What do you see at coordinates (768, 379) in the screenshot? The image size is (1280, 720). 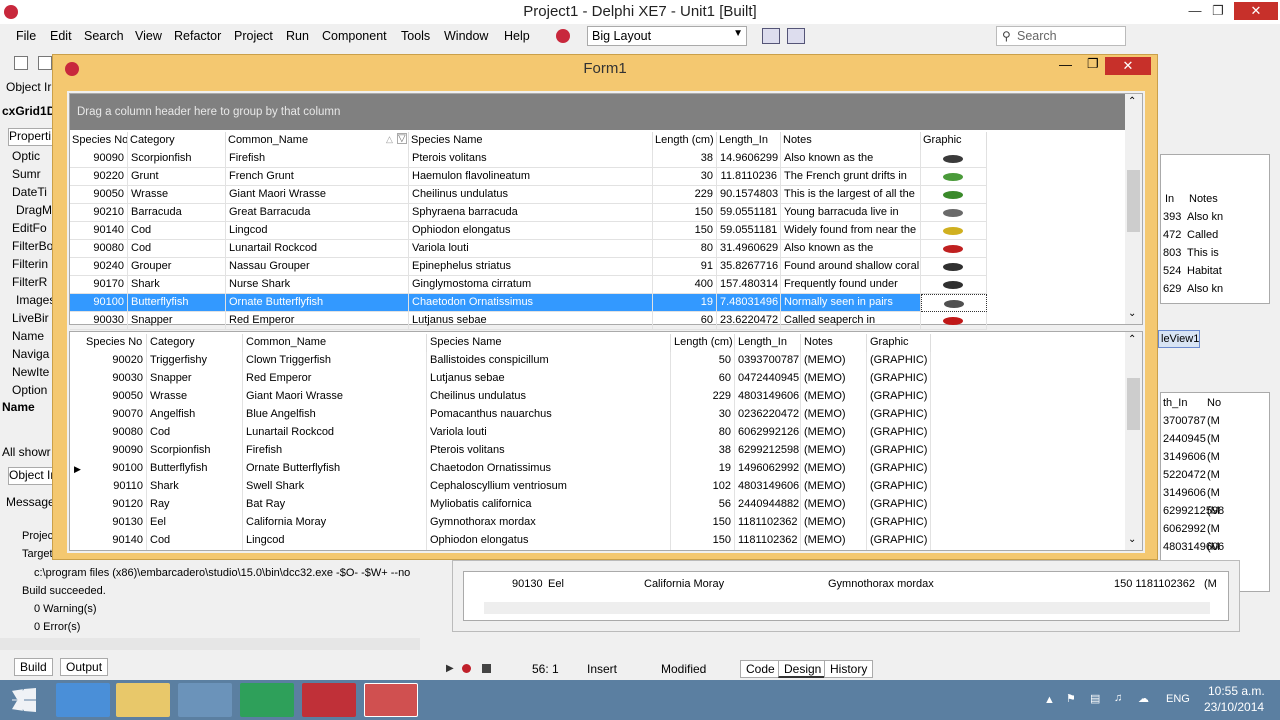 I see `table-cell: 0472440945` at bounding box center [768, 379].